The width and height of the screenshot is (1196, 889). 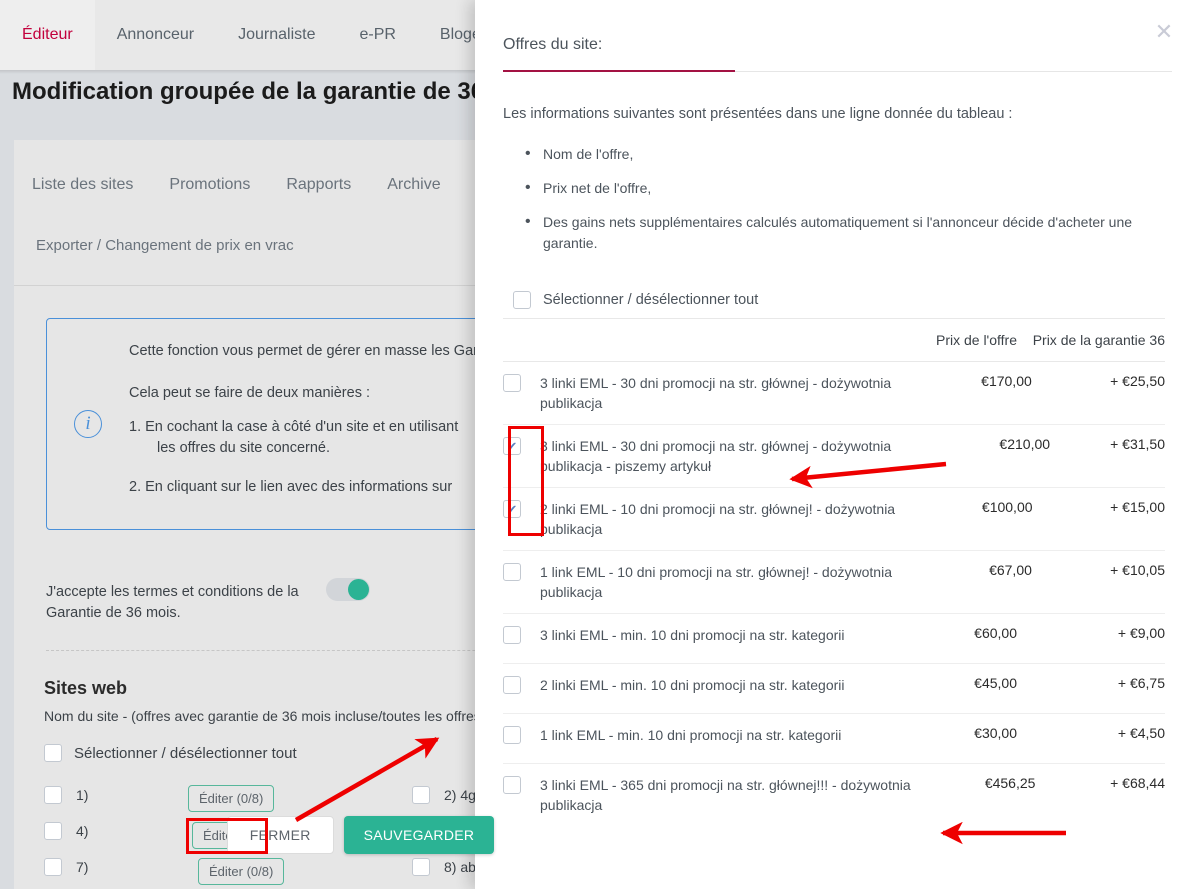 What do you see at coordinates (553, 44) in the screenshot?
I see `modal-title: Offres du site:` at bounding box center [553, 44].